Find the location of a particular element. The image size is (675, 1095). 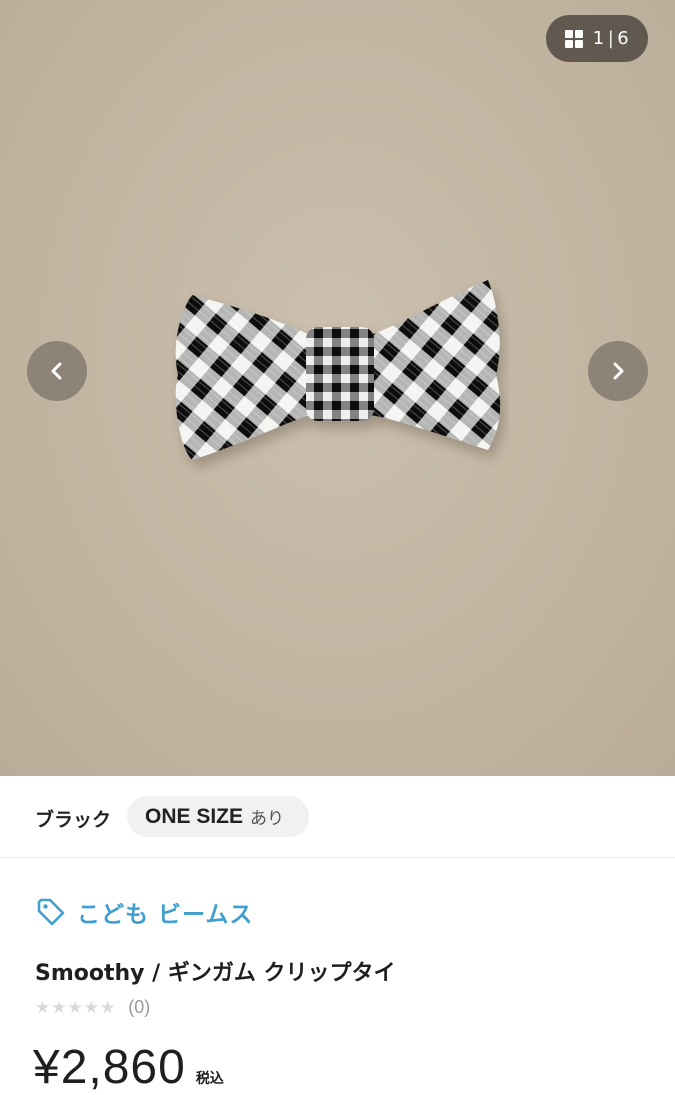

bow-tie-image is located at coordinates (338, 370).